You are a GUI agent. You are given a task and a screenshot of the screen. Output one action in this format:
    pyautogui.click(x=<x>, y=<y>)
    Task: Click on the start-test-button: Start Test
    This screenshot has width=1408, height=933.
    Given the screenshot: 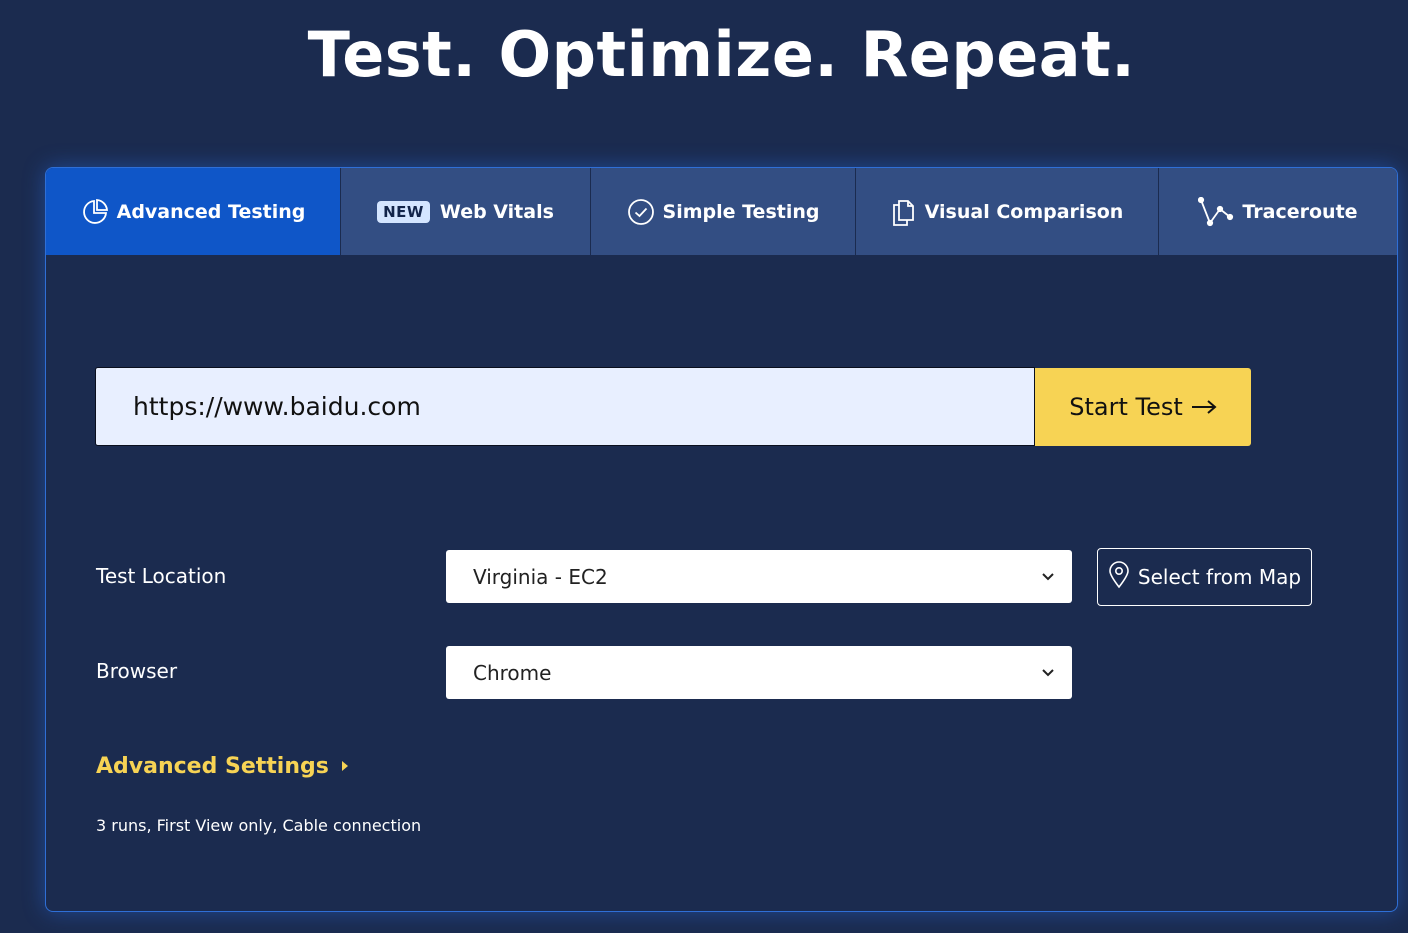 What is the action you would take?
    pyautogui.click(x=1143, y=407)
    